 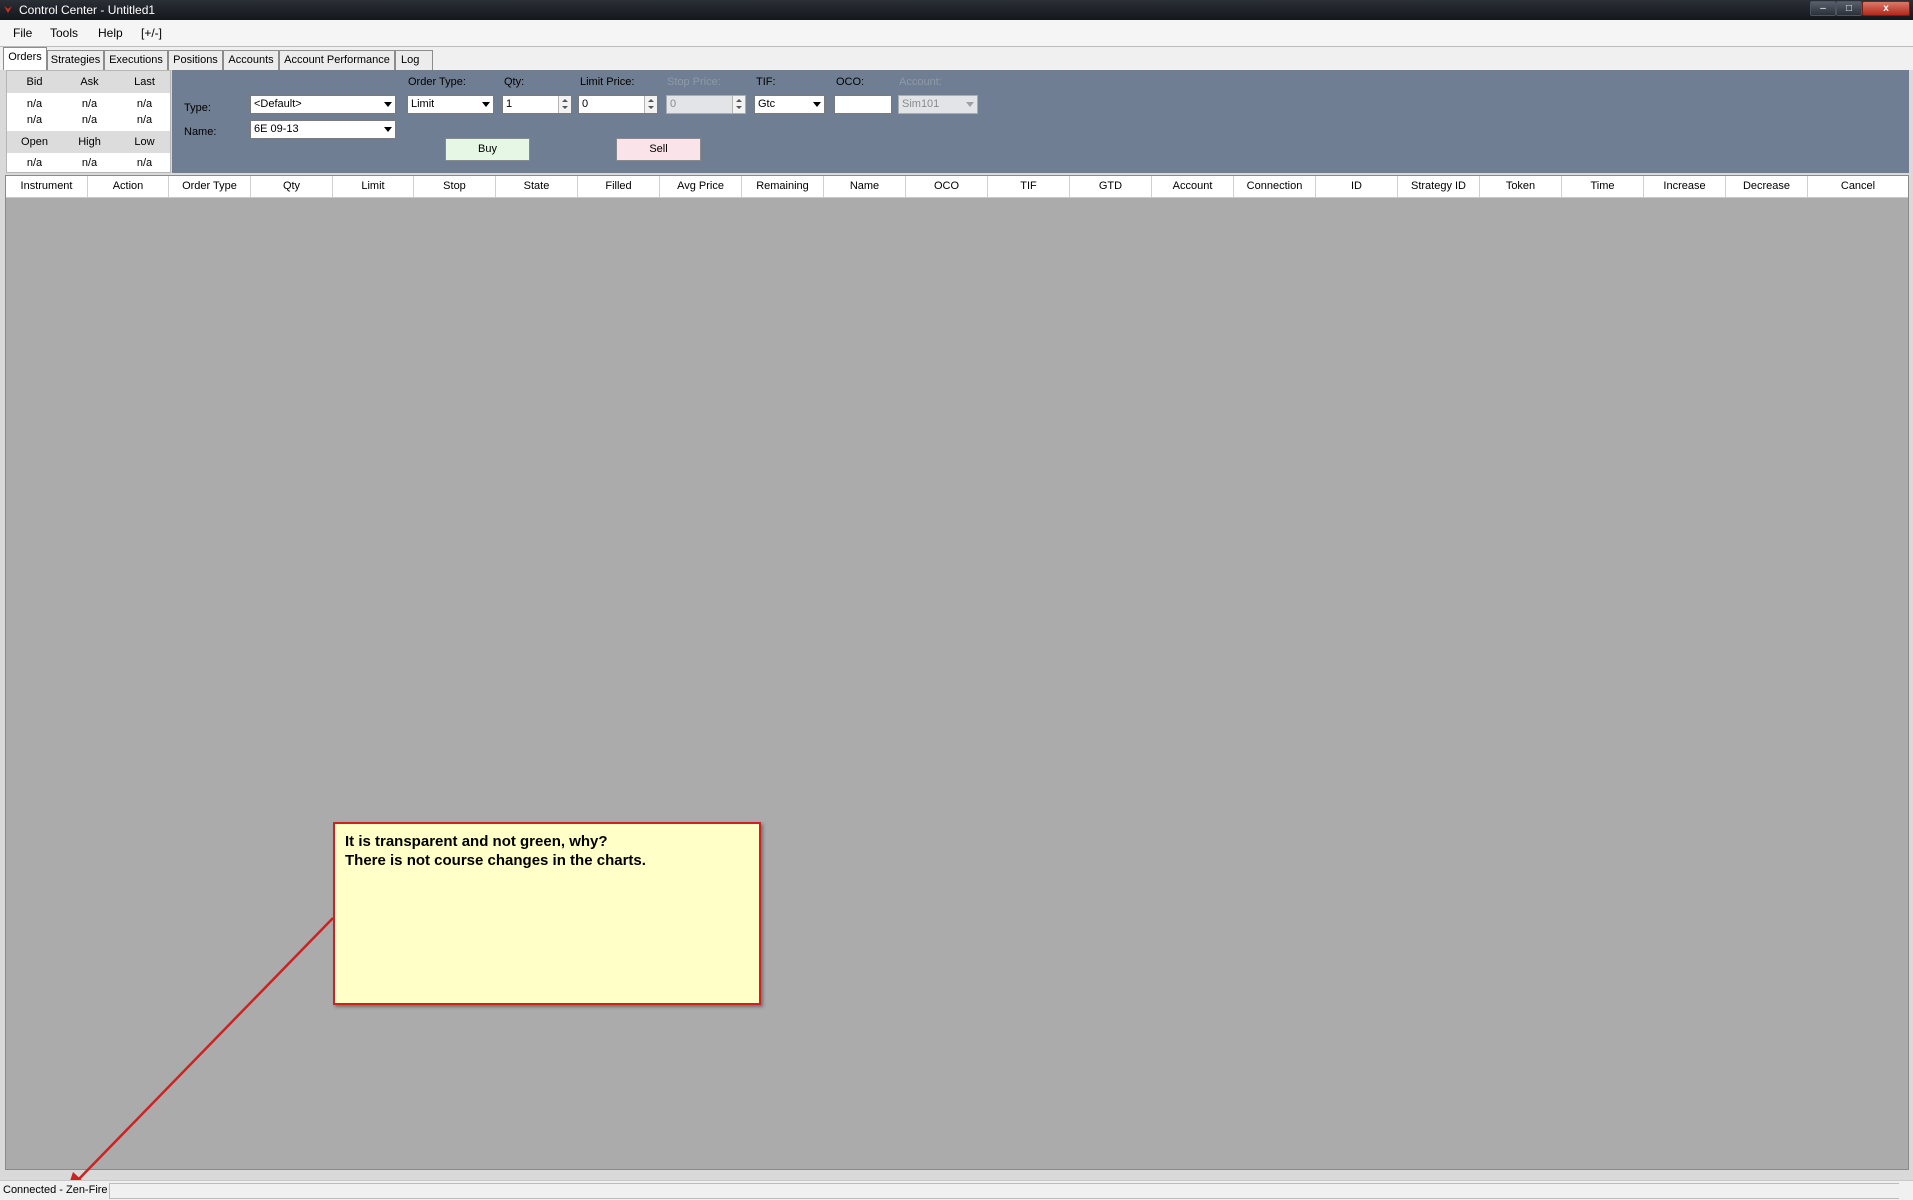 I want to click on quote-bid-value: n/a, so click(x=34, y=104).